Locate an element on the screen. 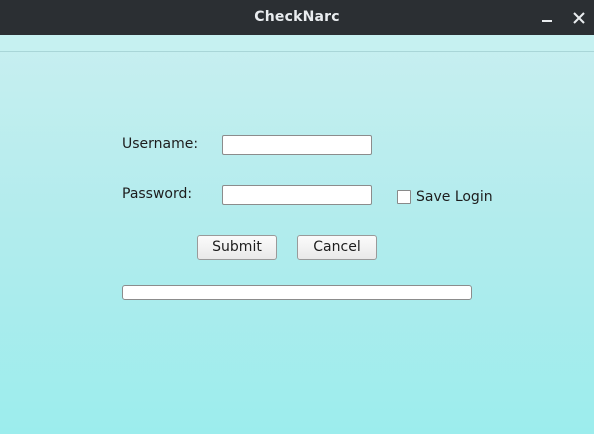 This screenshot has height=434, width=594. cancel-button: Cancel is located at coordinates (337, 247).